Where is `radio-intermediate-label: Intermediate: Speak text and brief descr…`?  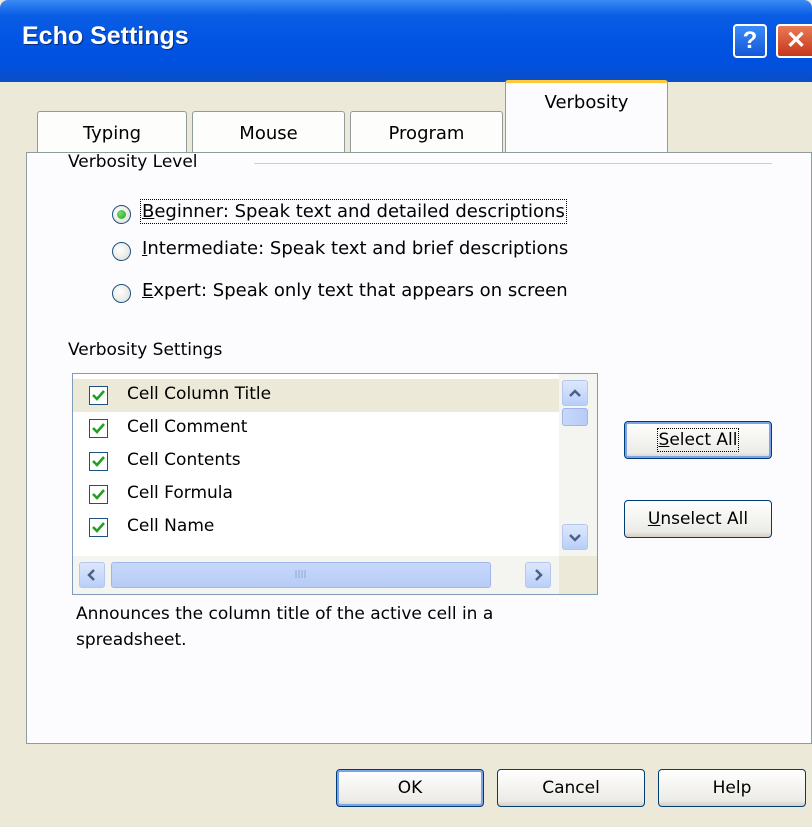 radio-intermediate-label: Intermediate: Speak text and brief descr… is located at coordinates (355, 248).